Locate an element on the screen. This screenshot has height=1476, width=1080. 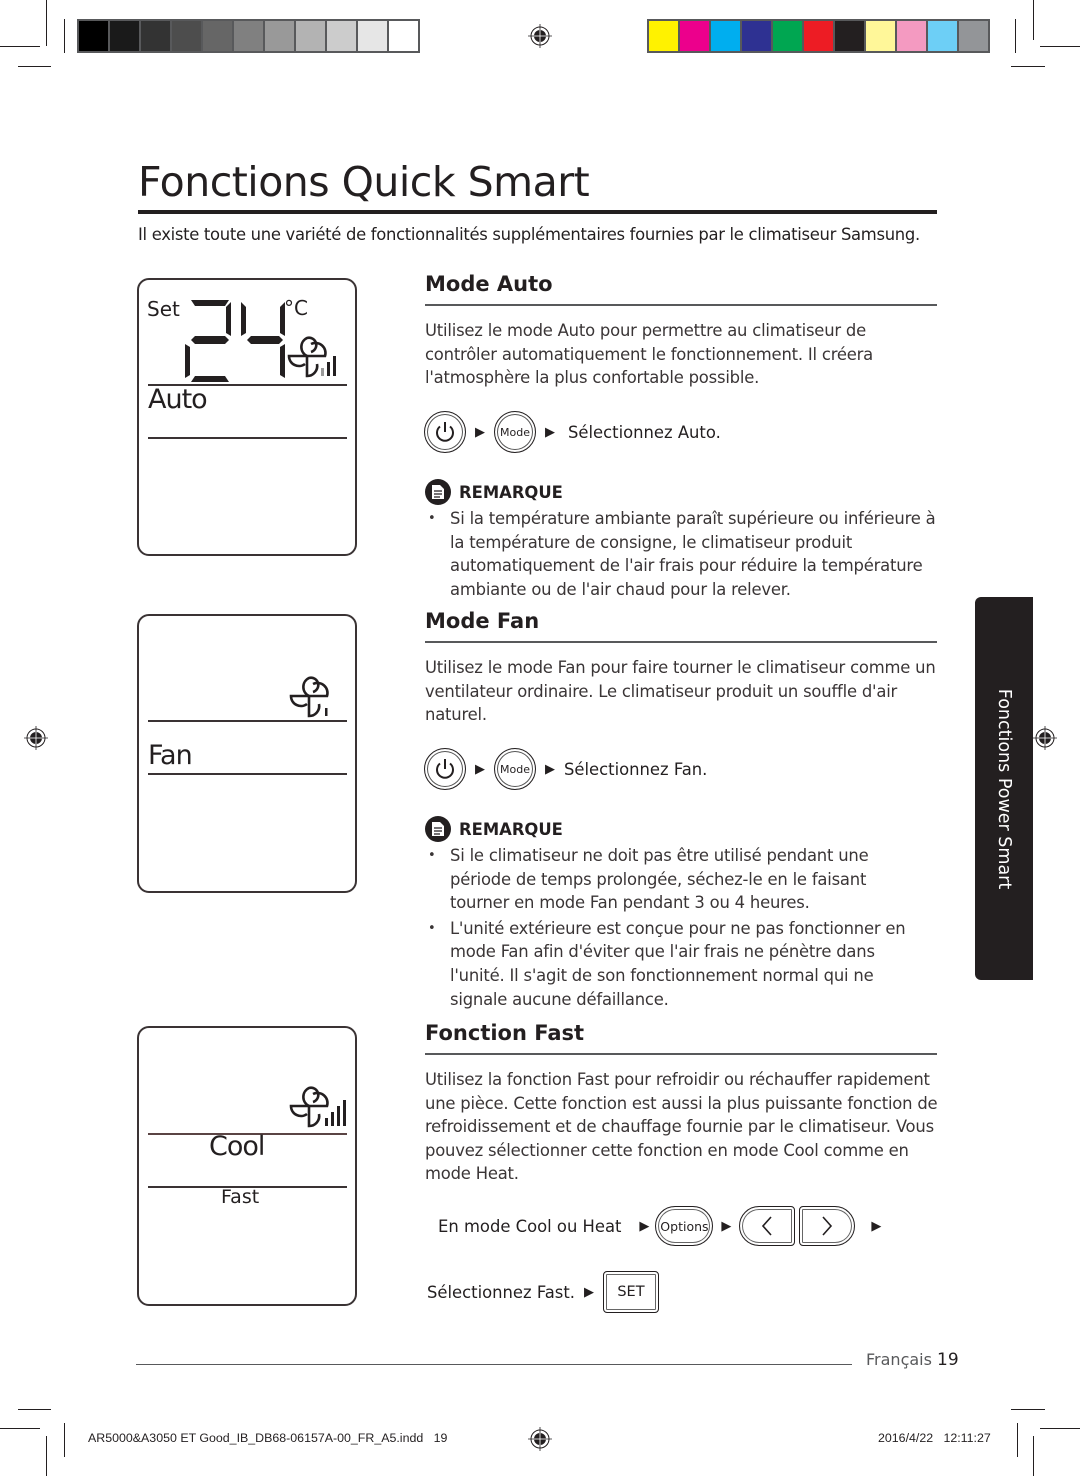
power-icon is located at coordinates (445, 432).